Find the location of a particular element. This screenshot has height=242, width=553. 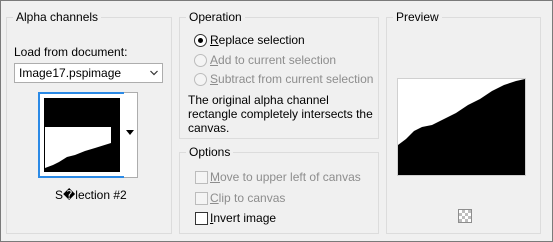

caret-down-icon is located at coordinates (130, 132).